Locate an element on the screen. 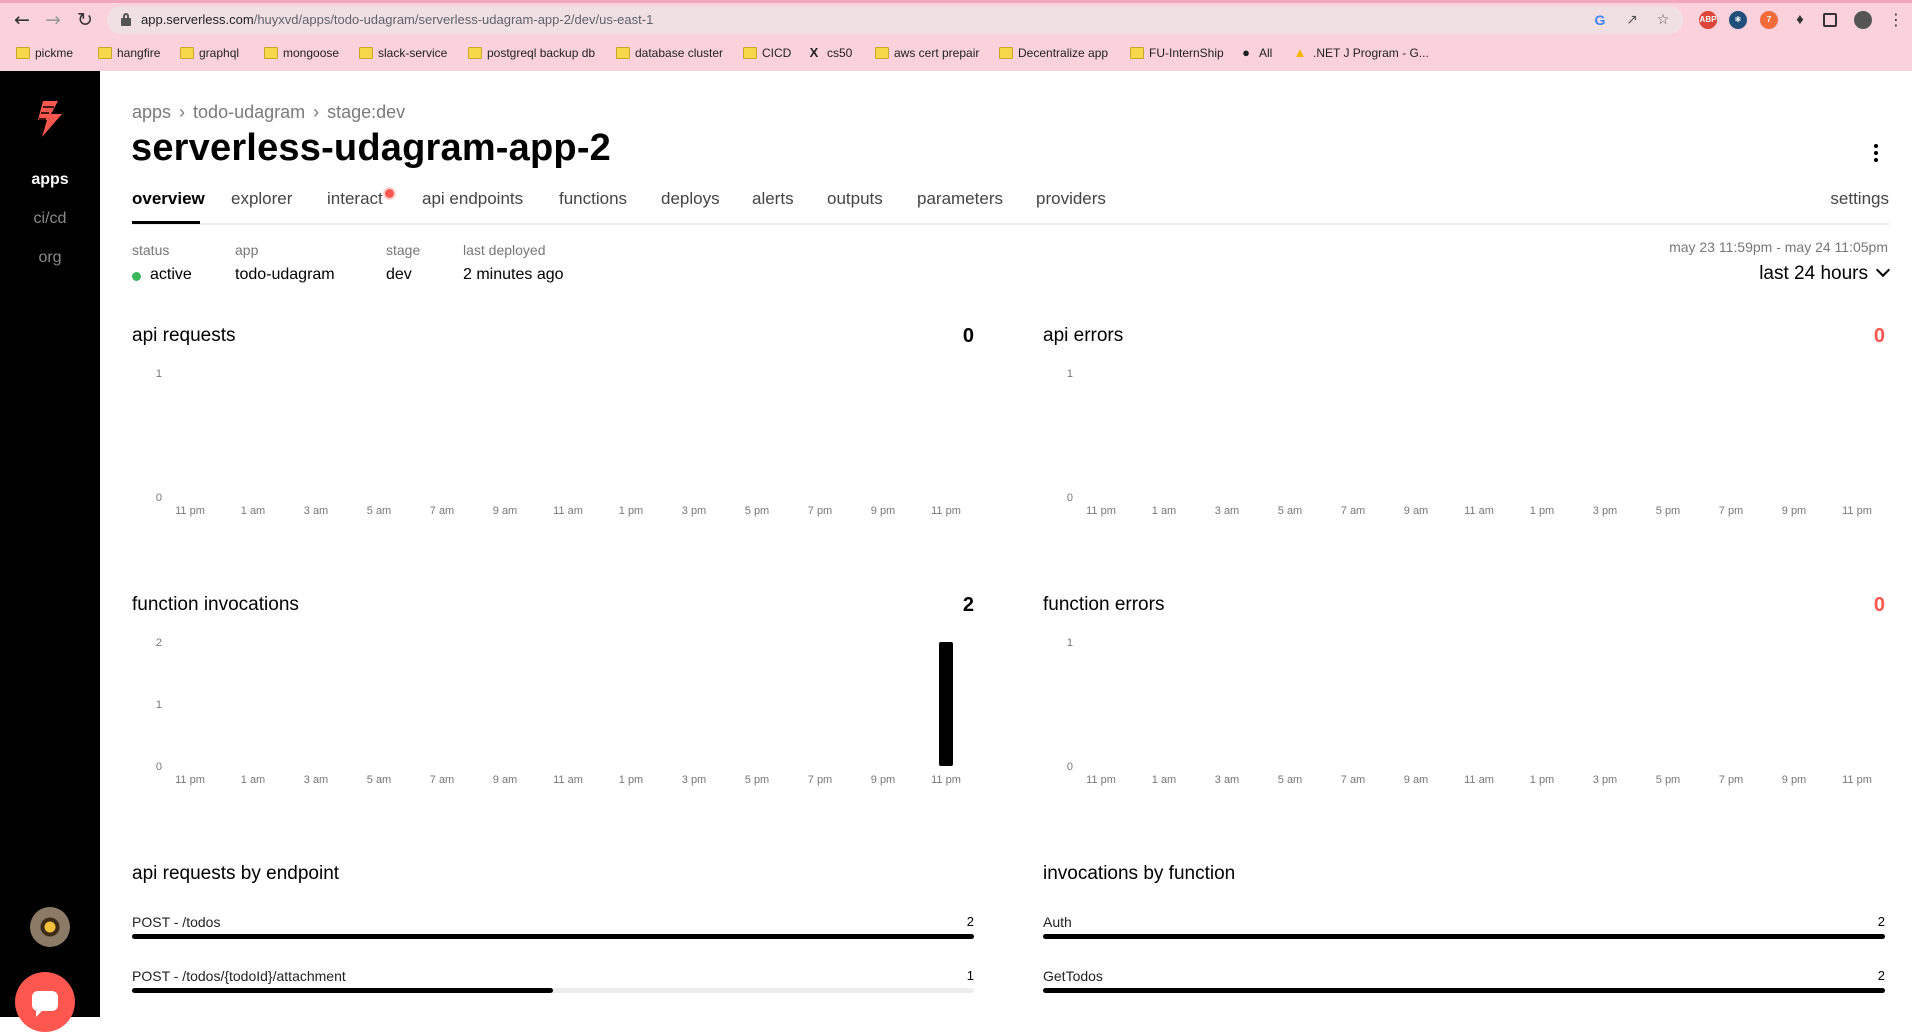 This screenshot has width=1912, height=1032. tab-overview: overview is located at coordinates (168, 199).